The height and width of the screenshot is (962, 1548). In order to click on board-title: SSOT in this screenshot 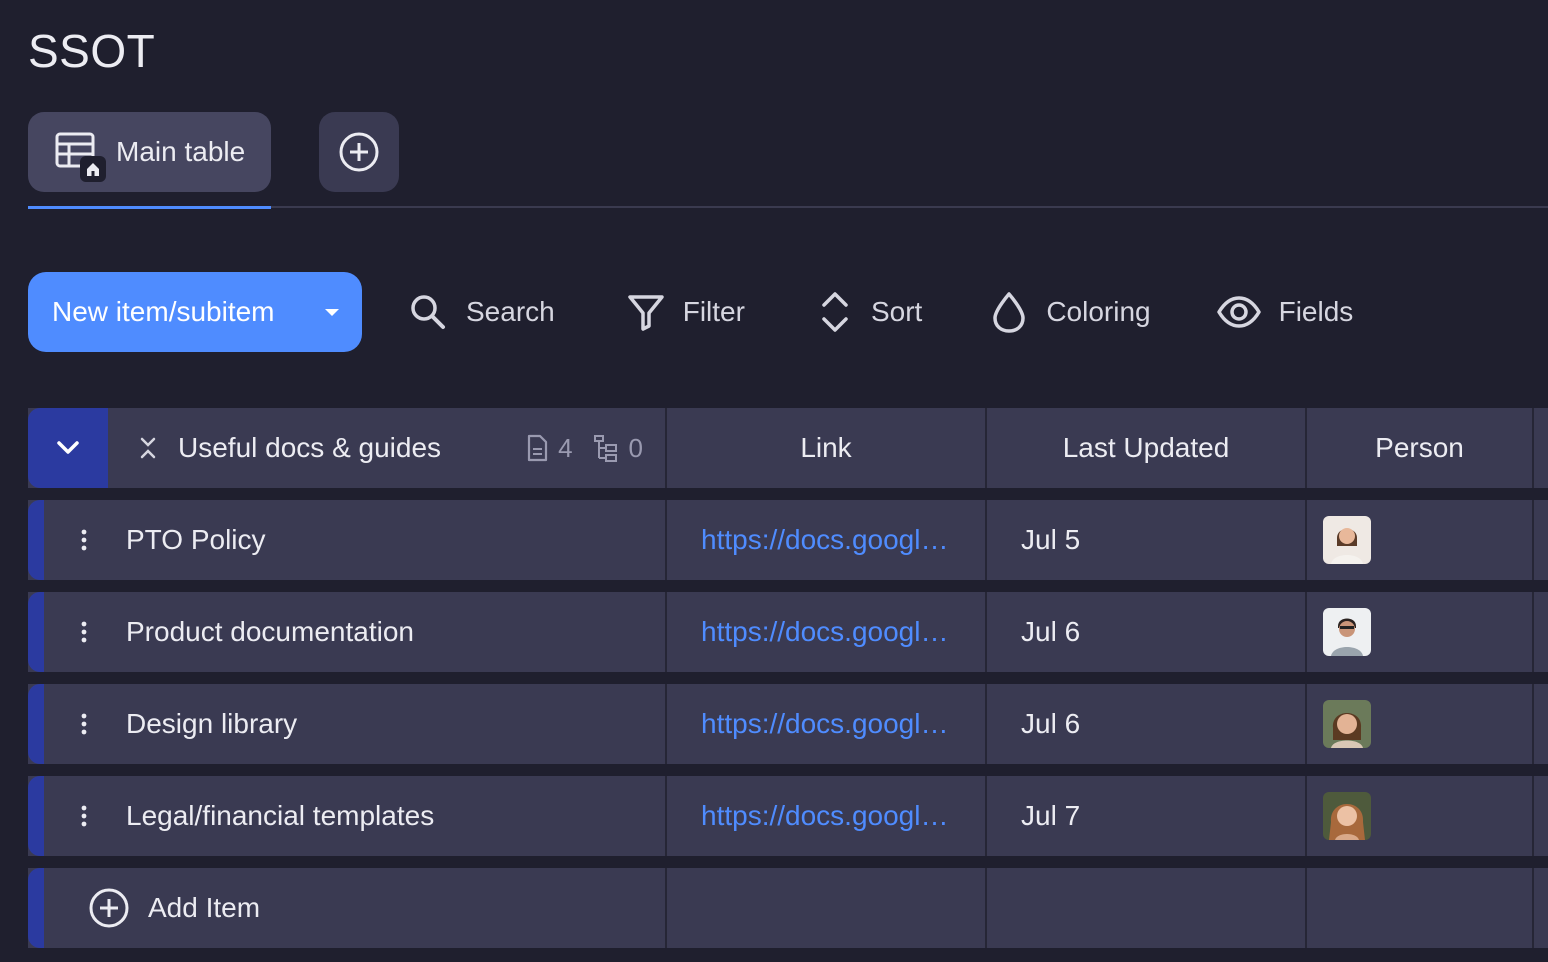, I will do `click(92, 51)`.